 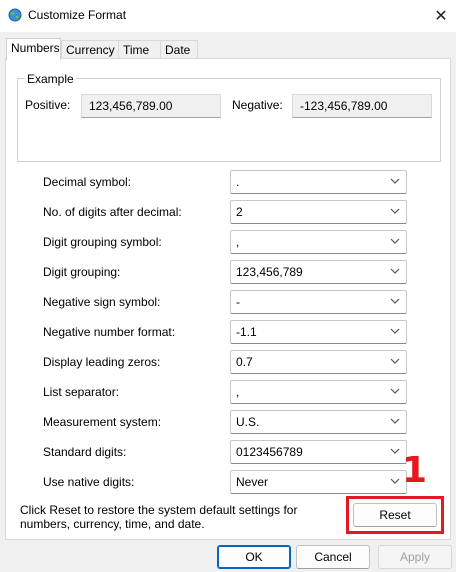 I want to click on digit-grouping-select: 123,456,789, so click(x=318, y=272).